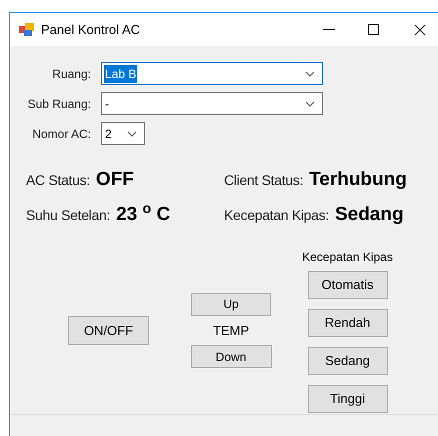  I want to click on fan-speed-button: Tinggi, so click(348, 399).